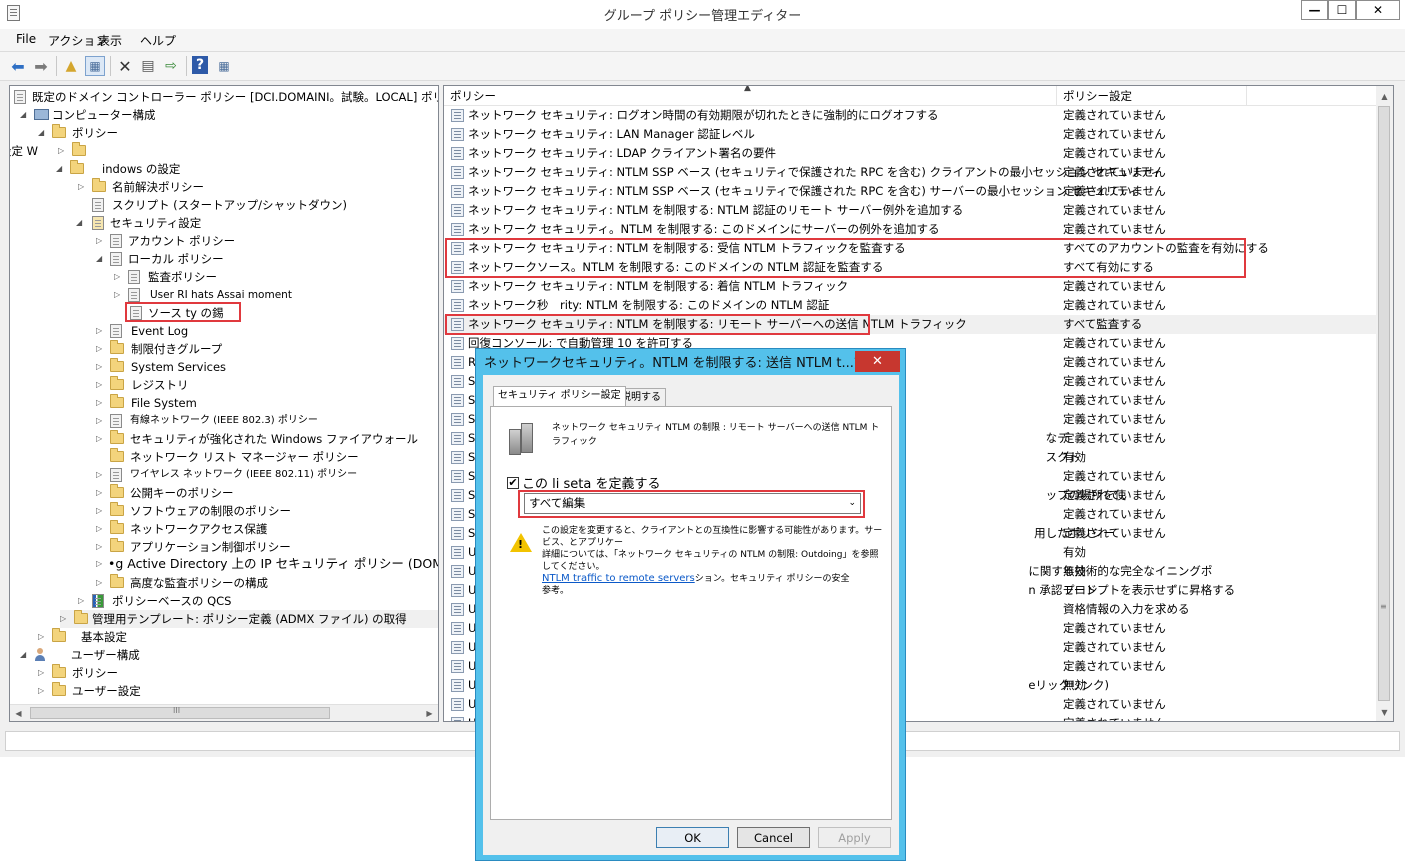 Image resolution: width=1405 pixels, height=861 pixels. What do you see at coordinates (910, 96) in the screenshot?
I see `list-header: ポリシー ▲ ポリシー設定` at bounding box center [910, 96].